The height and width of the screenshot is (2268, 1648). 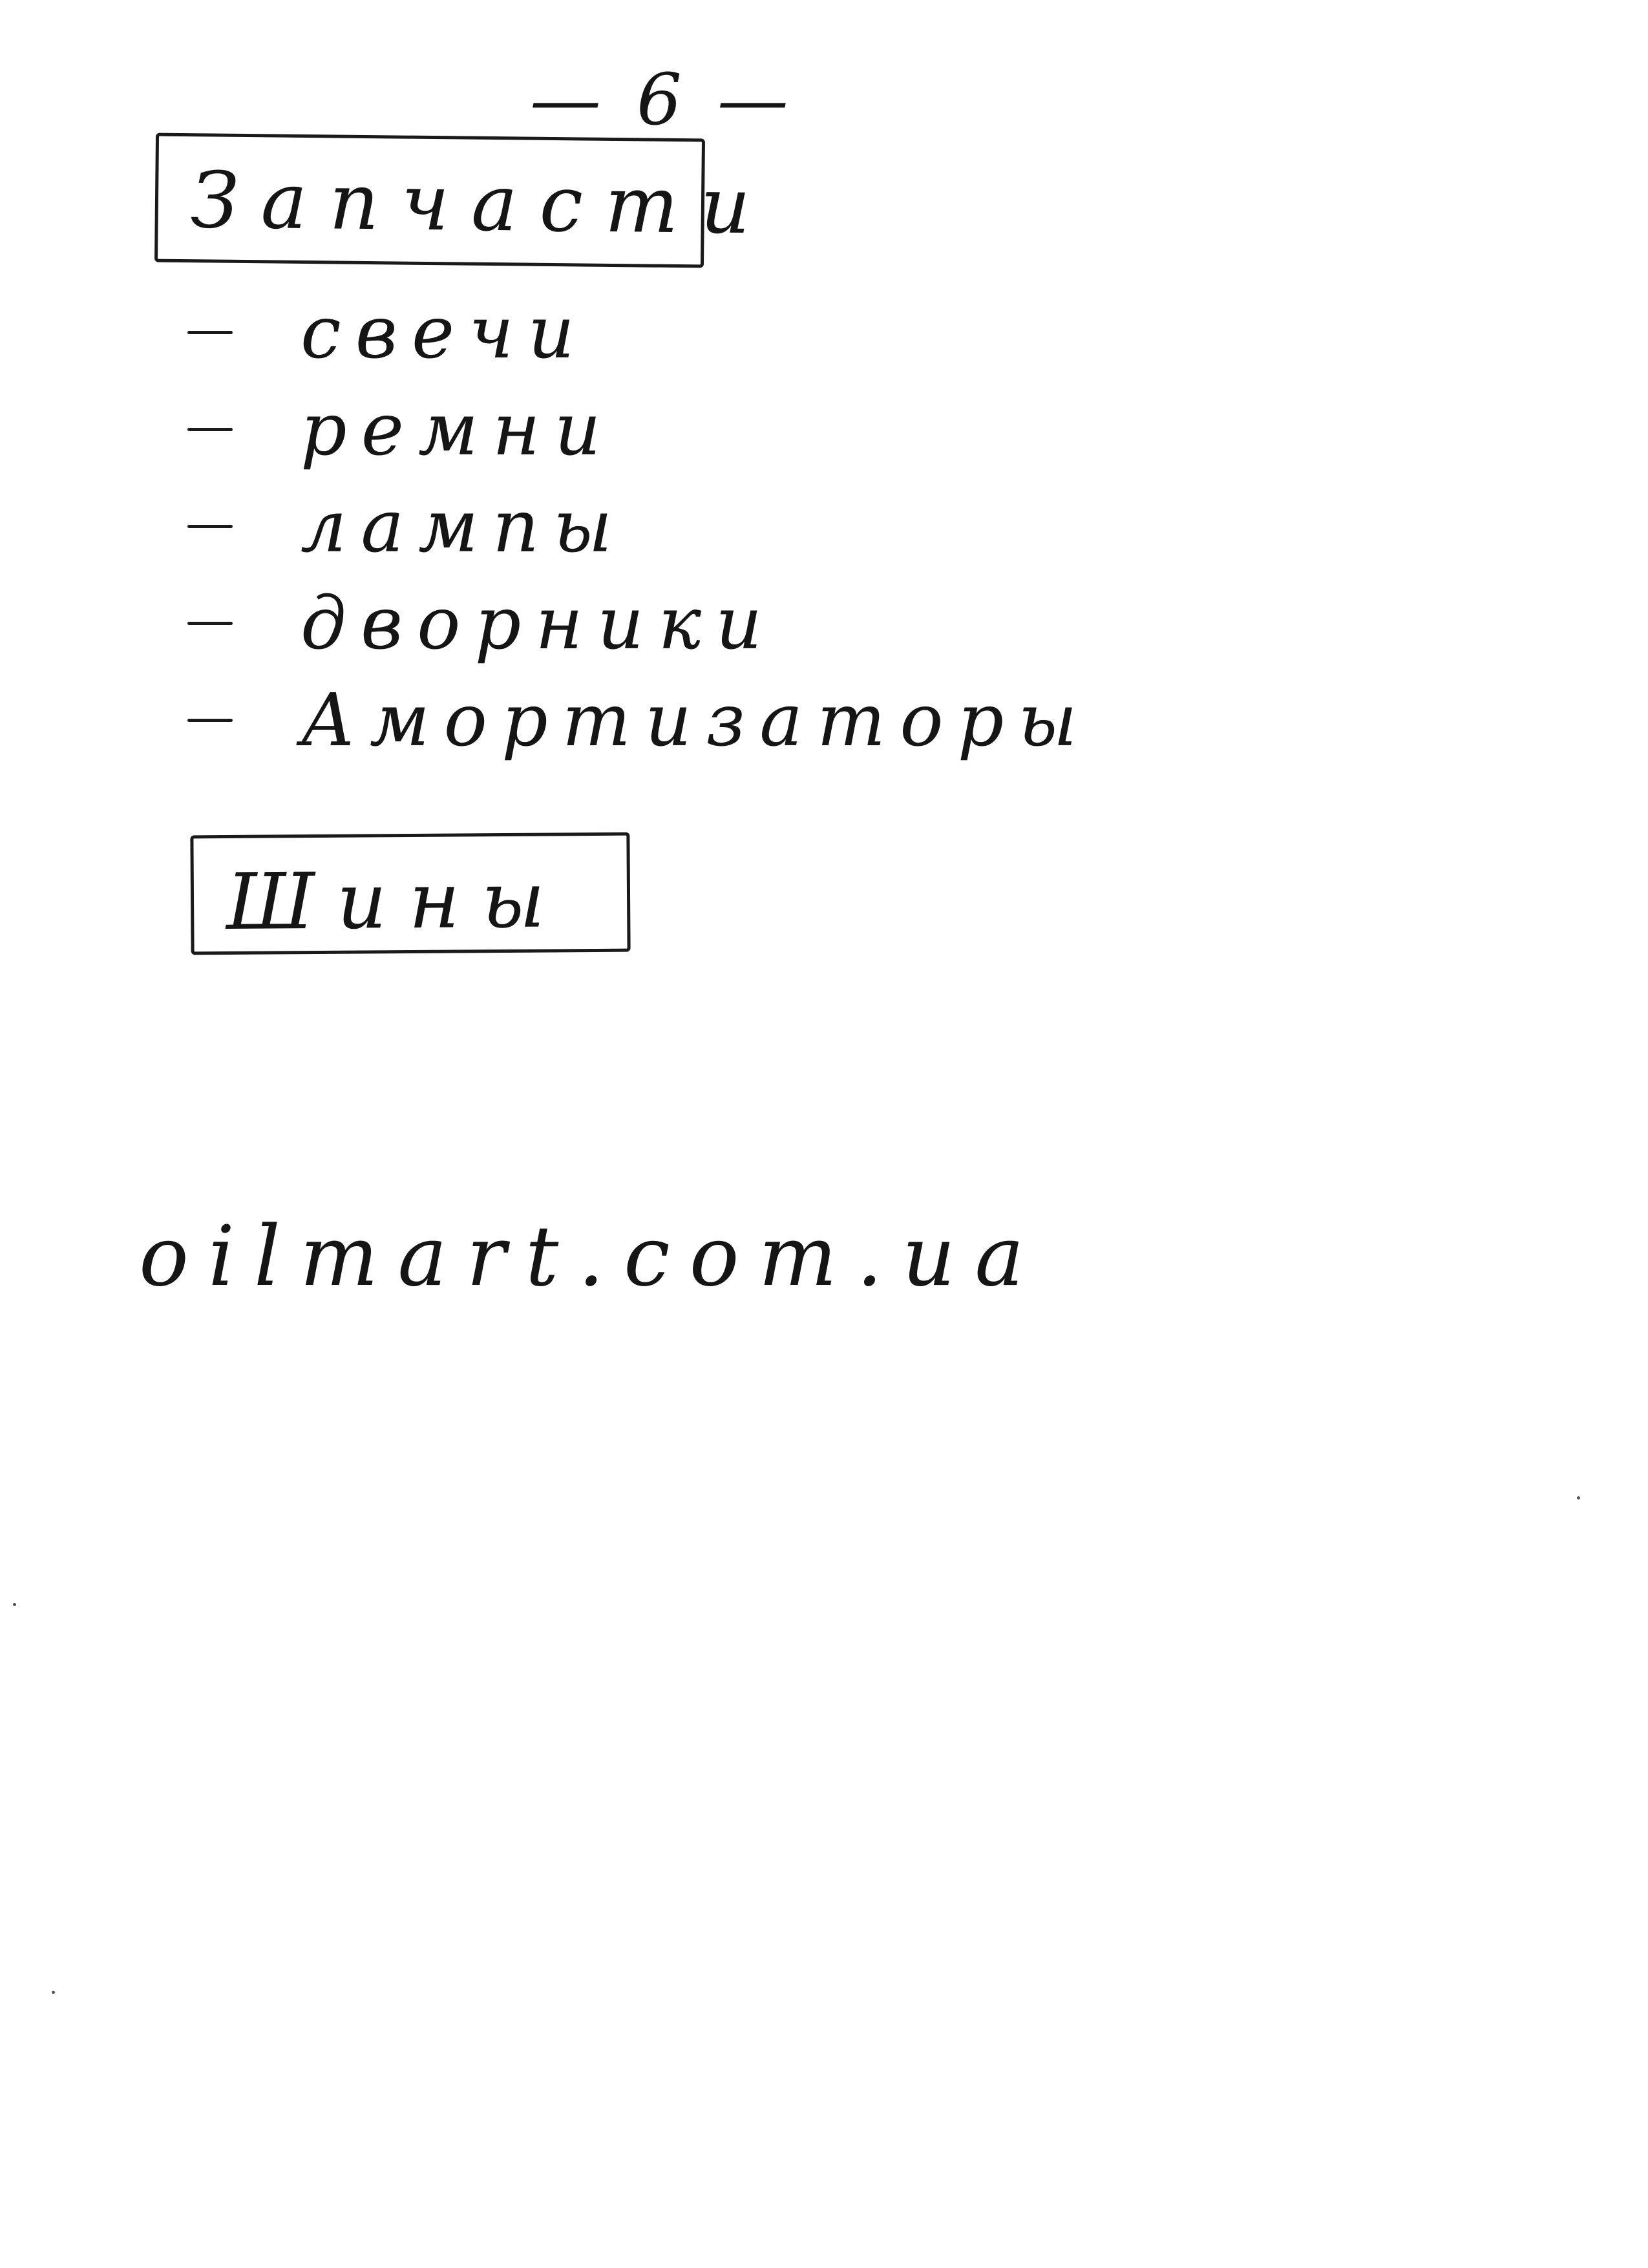 I want to click on section-spares-box: Запчасти, so click(x=463, y=200).